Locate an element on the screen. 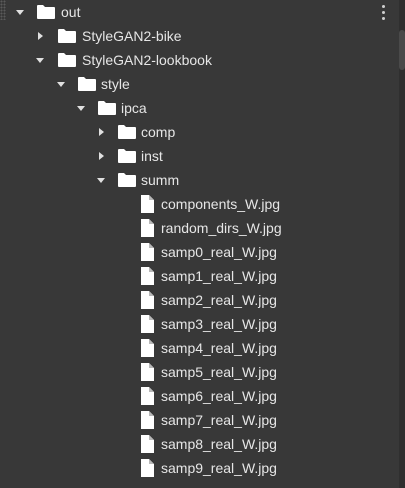  tree-label: samp1_real_W.jpg is located at coordinates (219, 276).